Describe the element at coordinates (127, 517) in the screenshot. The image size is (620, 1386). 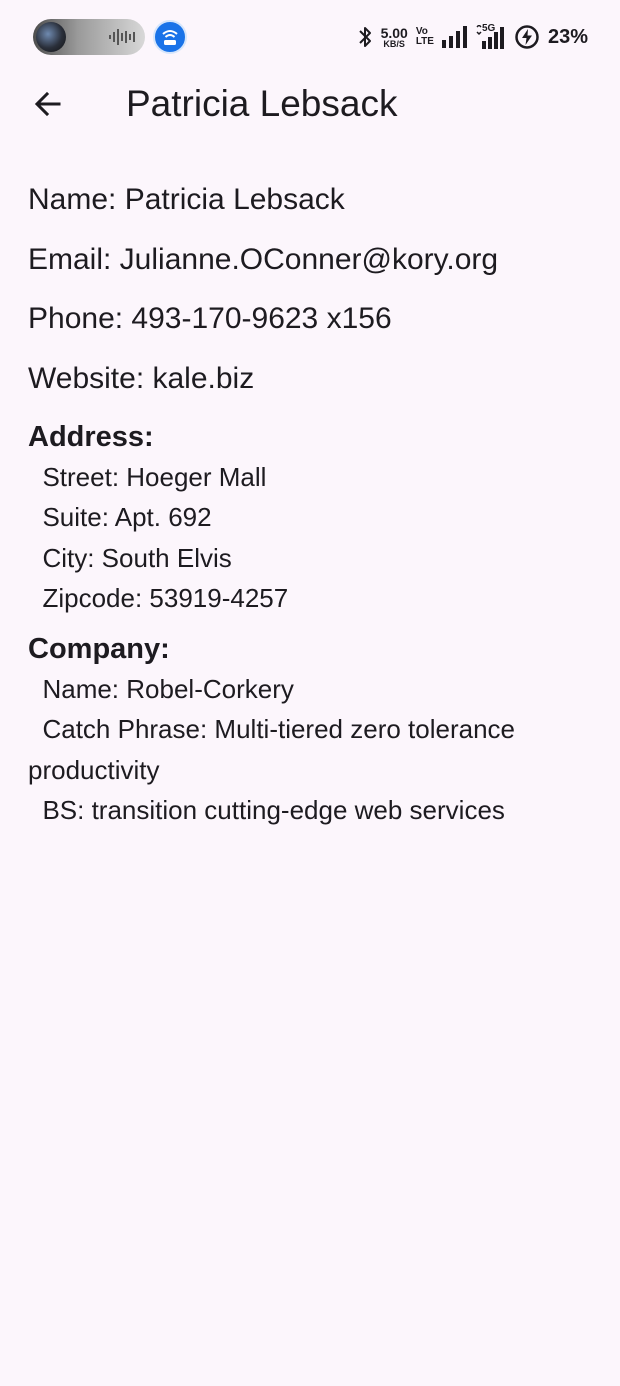
I see `address-suite: Suite: Apt. 692` at that location.